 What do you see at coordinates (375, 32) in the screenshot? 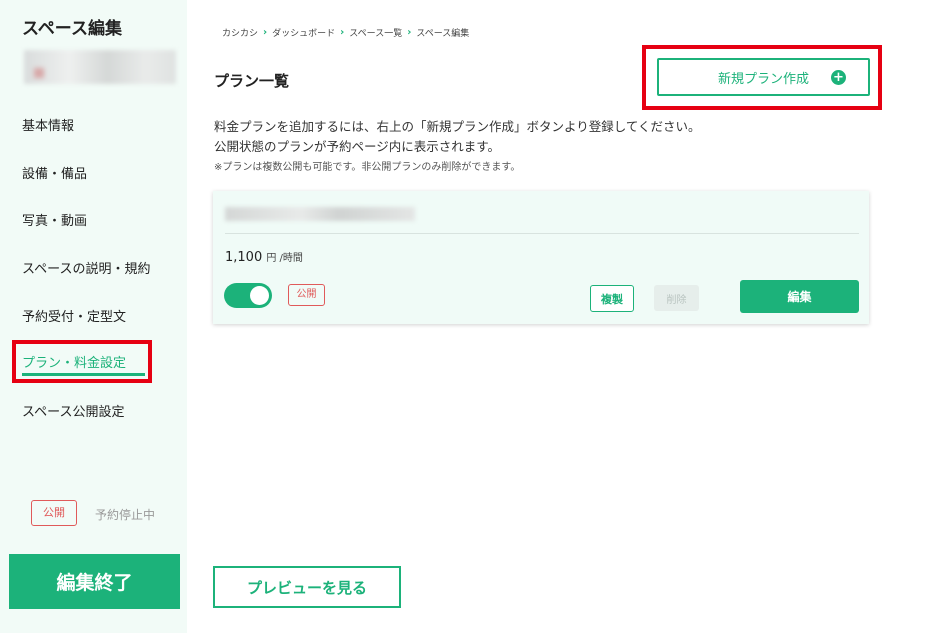
I see `breadcrumb-item: スペース一覧` at bounding box center [375, 32].